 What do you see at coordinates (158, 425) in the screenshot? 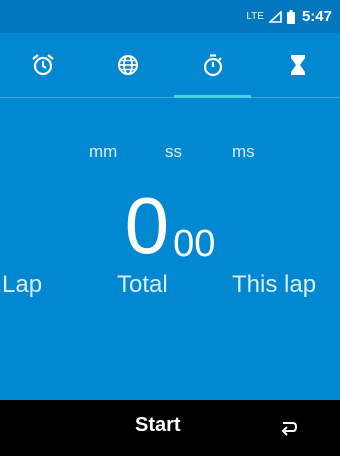
I see `start-button: Start` at bounding box center [158, 425].